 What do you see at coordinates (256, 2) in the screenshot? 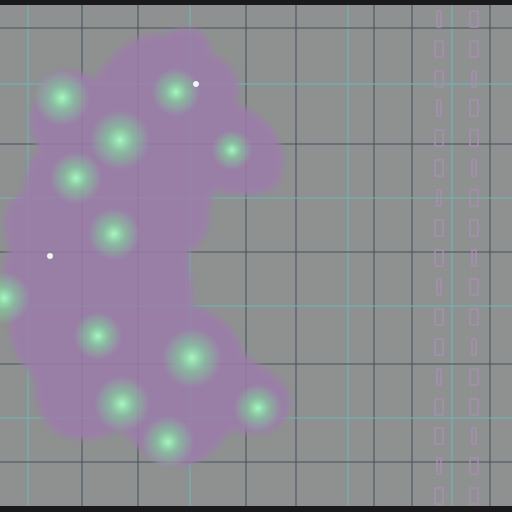
I see `frame-top-bar` at bounding box center [256, 2].